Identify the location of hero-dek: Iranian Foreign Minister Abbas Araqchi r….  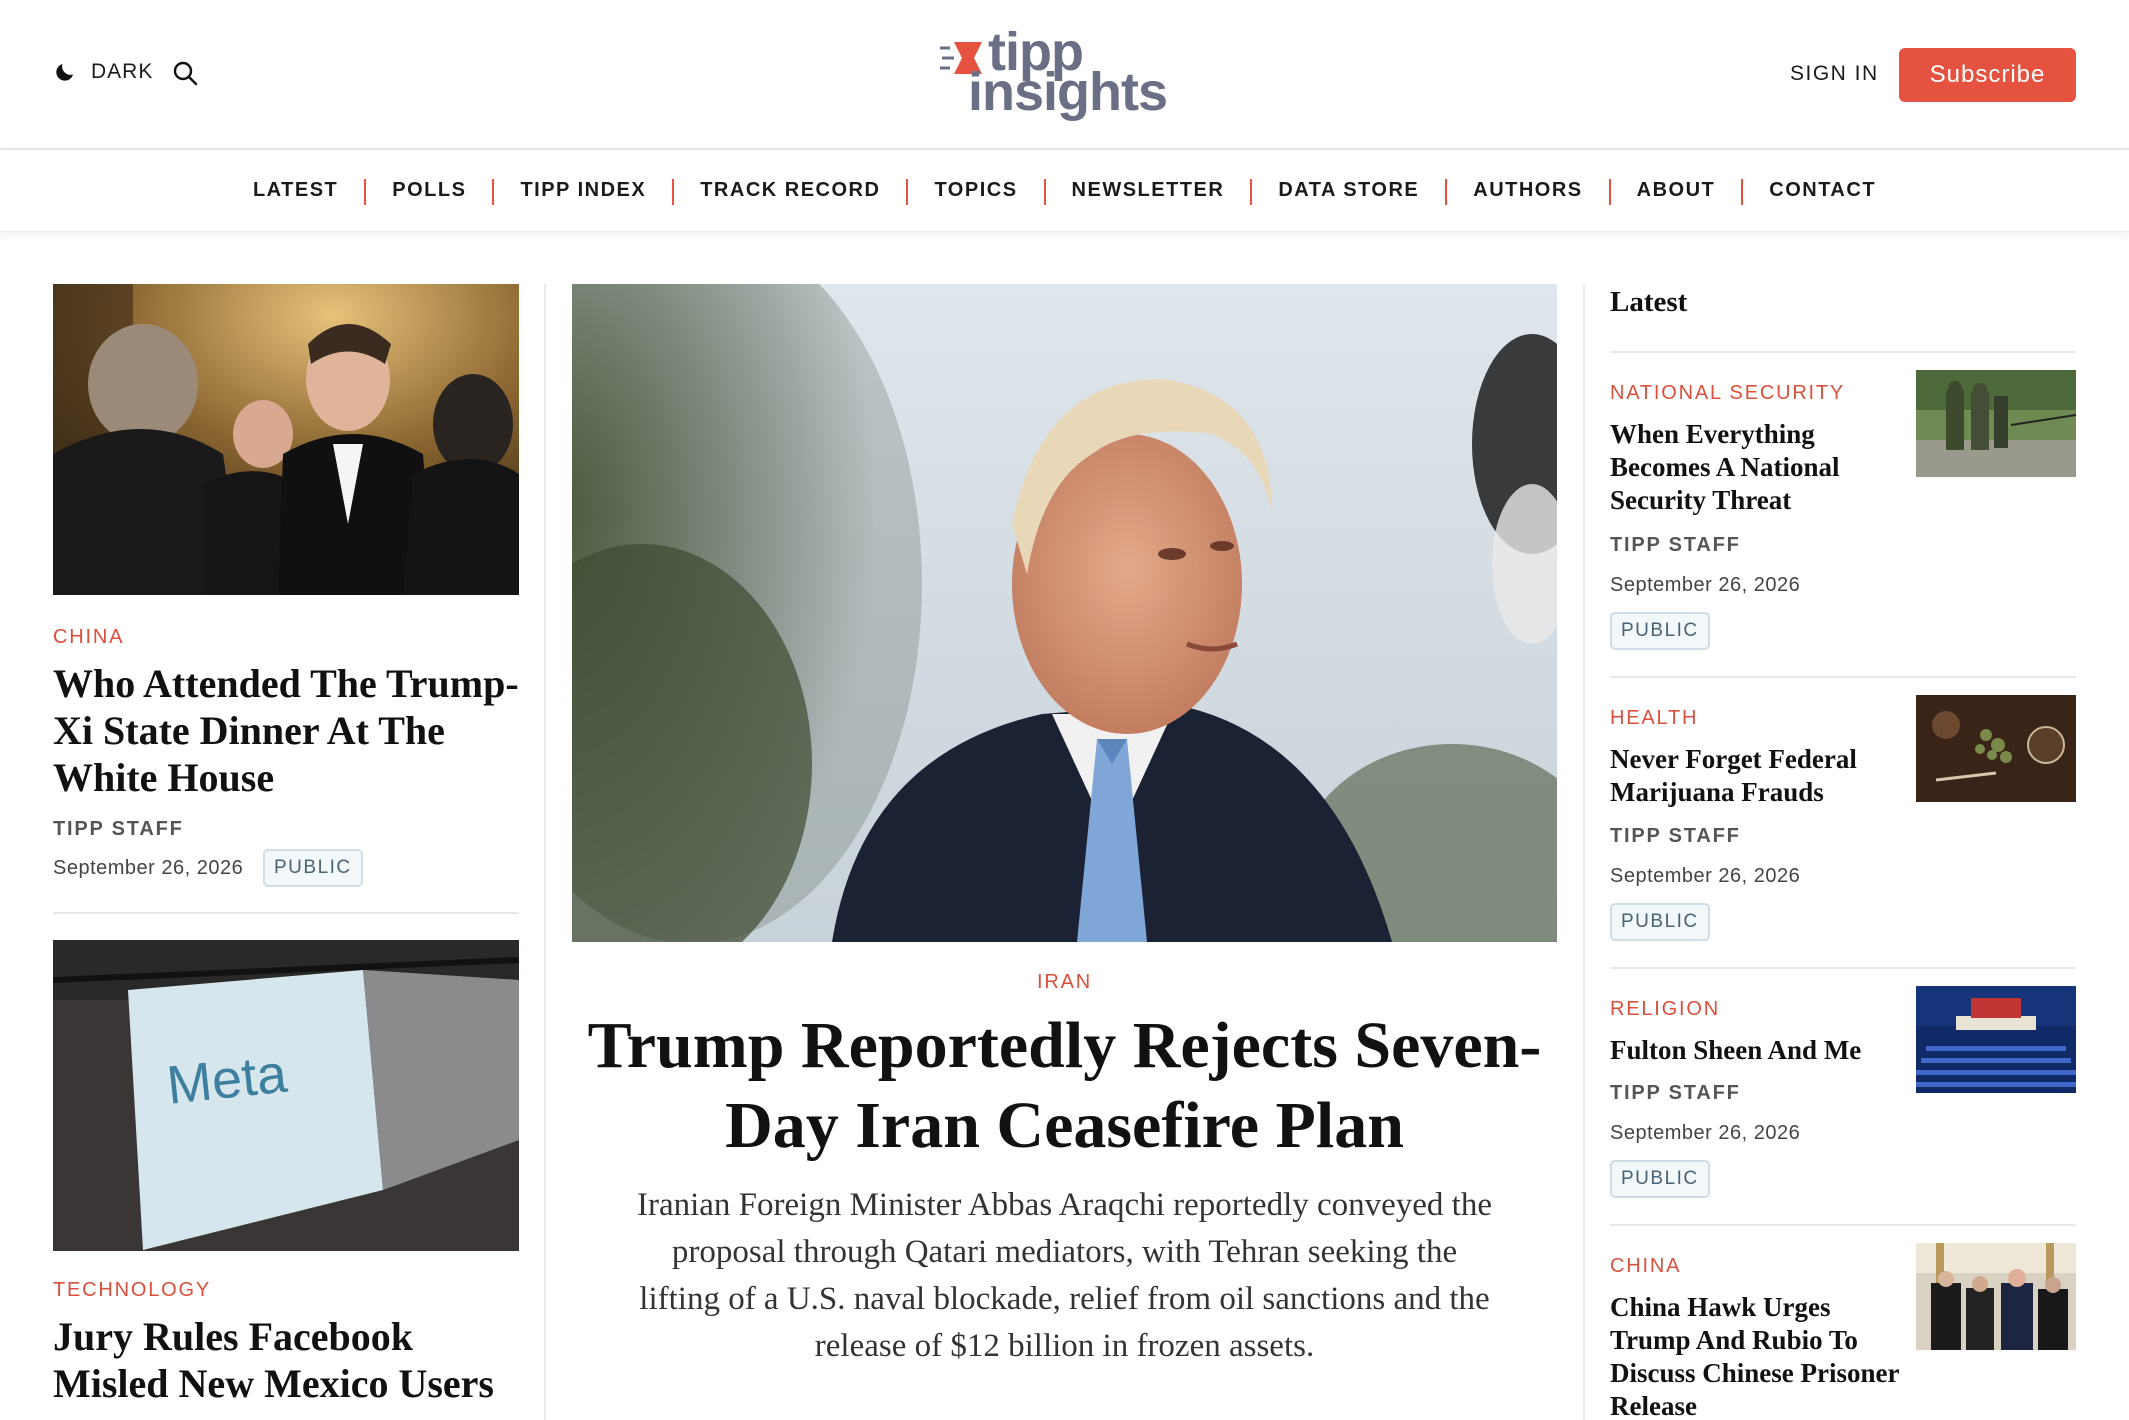
(1064, 1275).